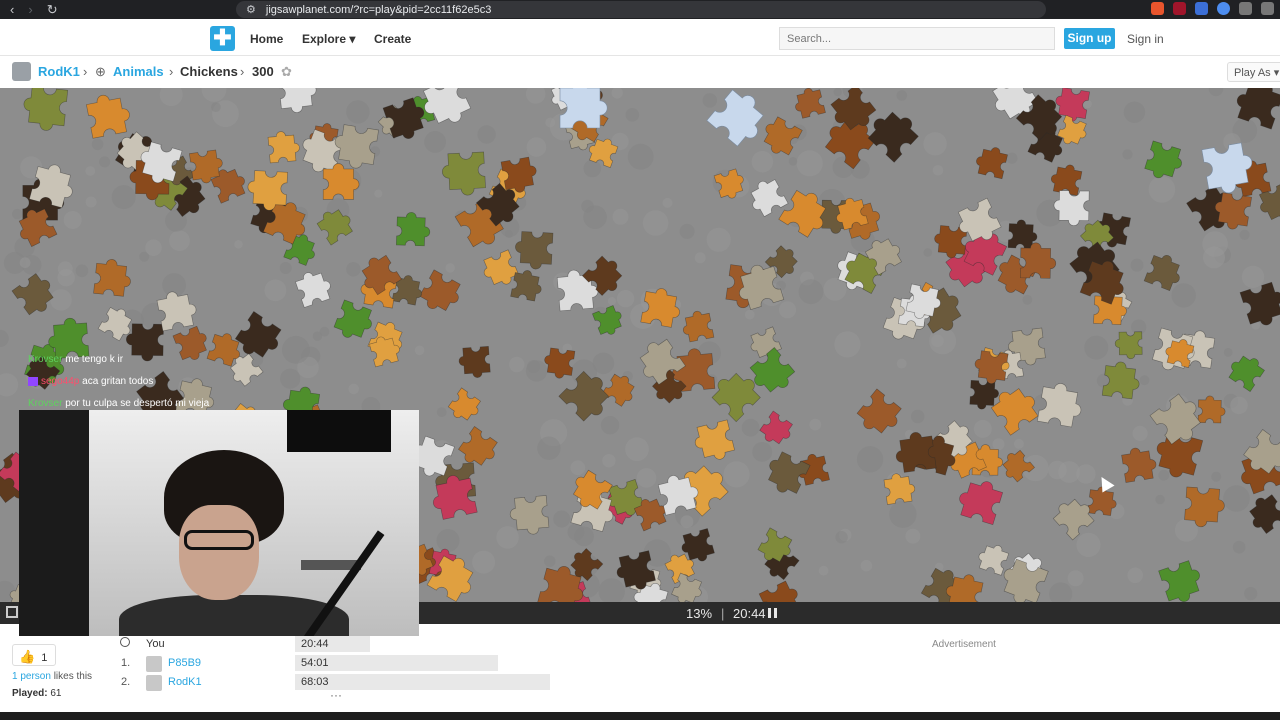 The width and height of the screenshot is (1280, 720). What do you see at coordinates (222, 38) in the screenshot?
I see `jigsawplanet-logo: ✚` at bounding box center [222, 38].